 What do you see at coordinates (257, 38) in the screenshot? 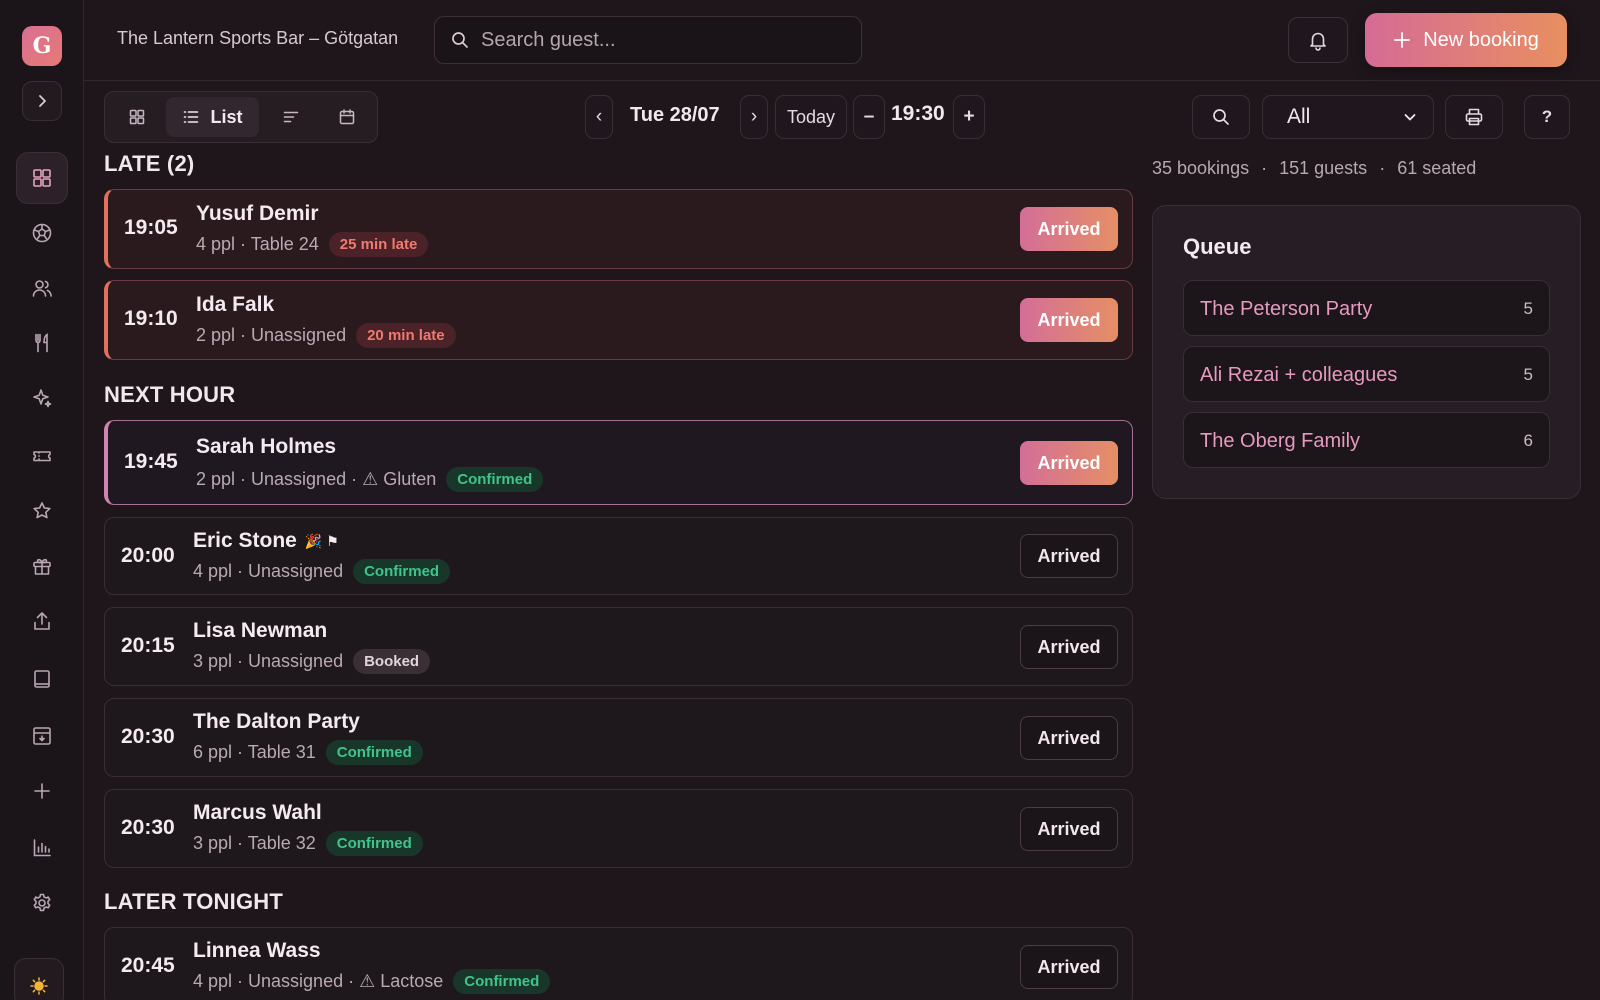
I see `venue-name: The Lantern Sports Bar – Götgatan` at bounding box center [257, 38].